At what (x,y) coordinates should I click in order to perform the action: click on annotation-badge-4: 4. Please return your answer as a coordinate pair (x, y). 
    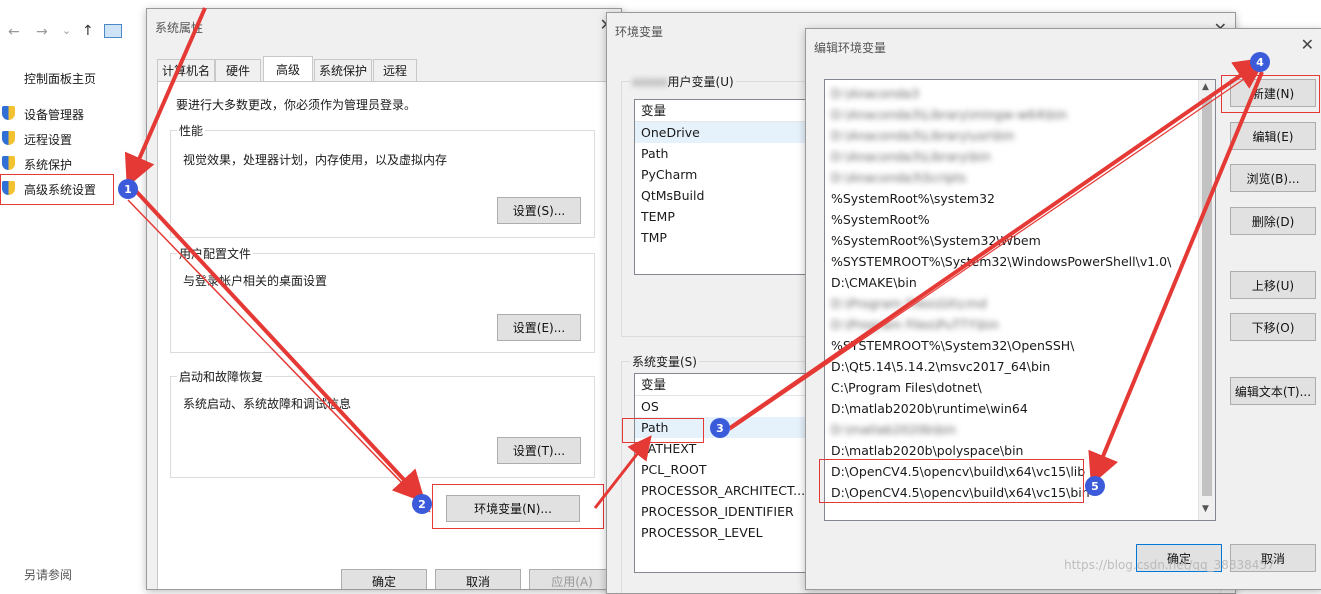
    Looking at the image, I should click on (1260, 62).